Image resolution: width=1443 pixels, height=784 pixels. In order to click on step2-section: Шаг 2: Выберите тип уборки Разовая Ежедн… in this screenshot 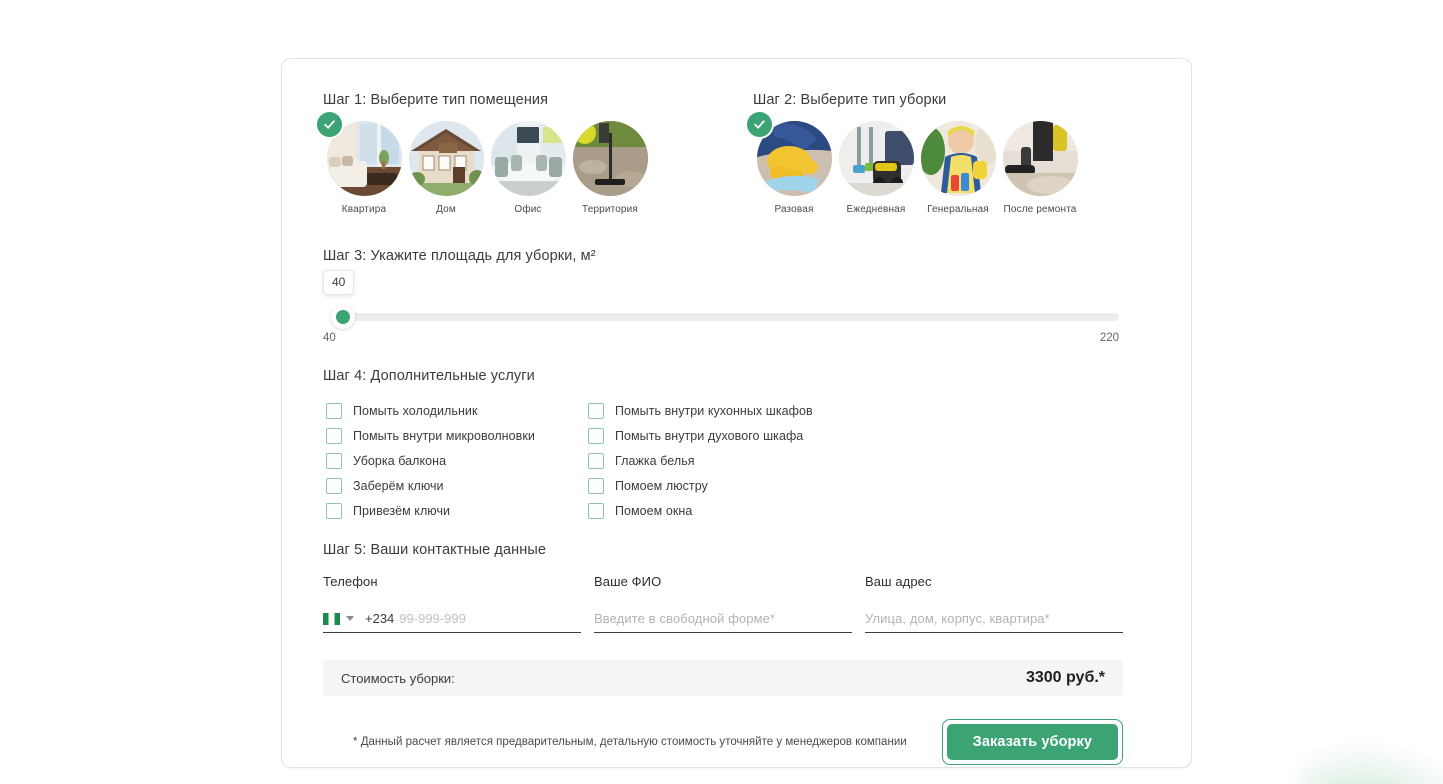, I will do `click(934, 153)`.